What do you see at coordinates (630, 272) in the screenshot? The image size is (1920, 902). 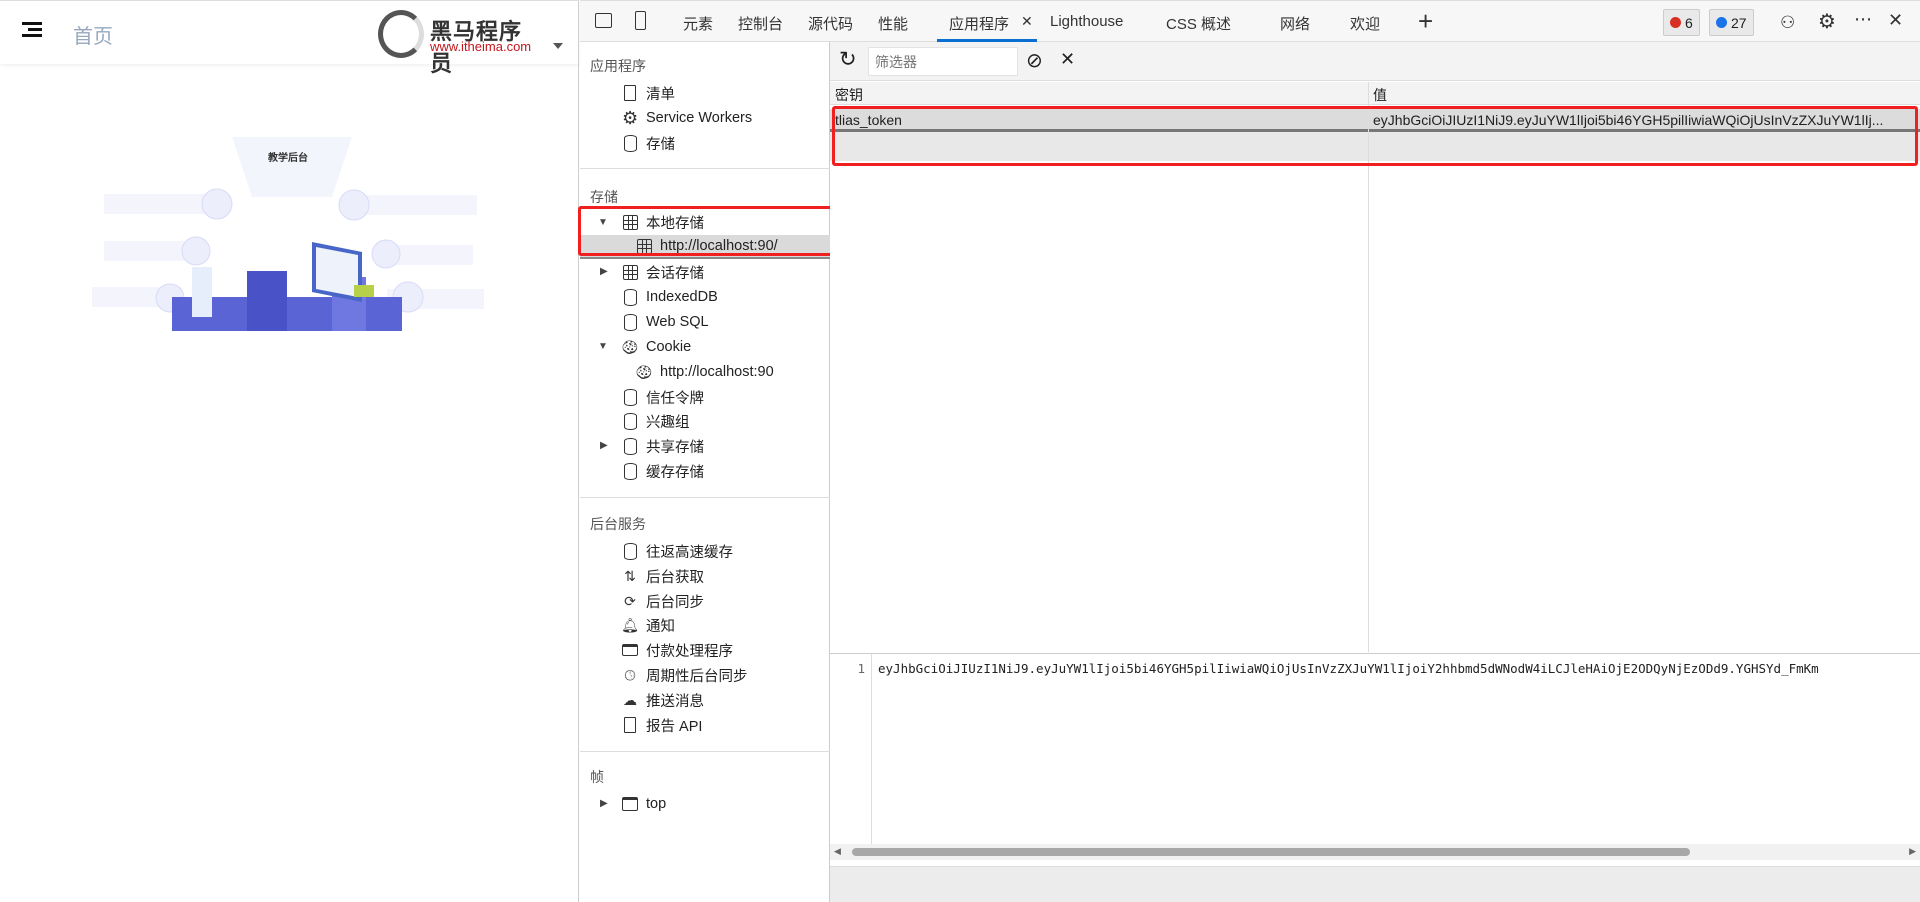 I see `table-icon` at bounding box center [630, 272].